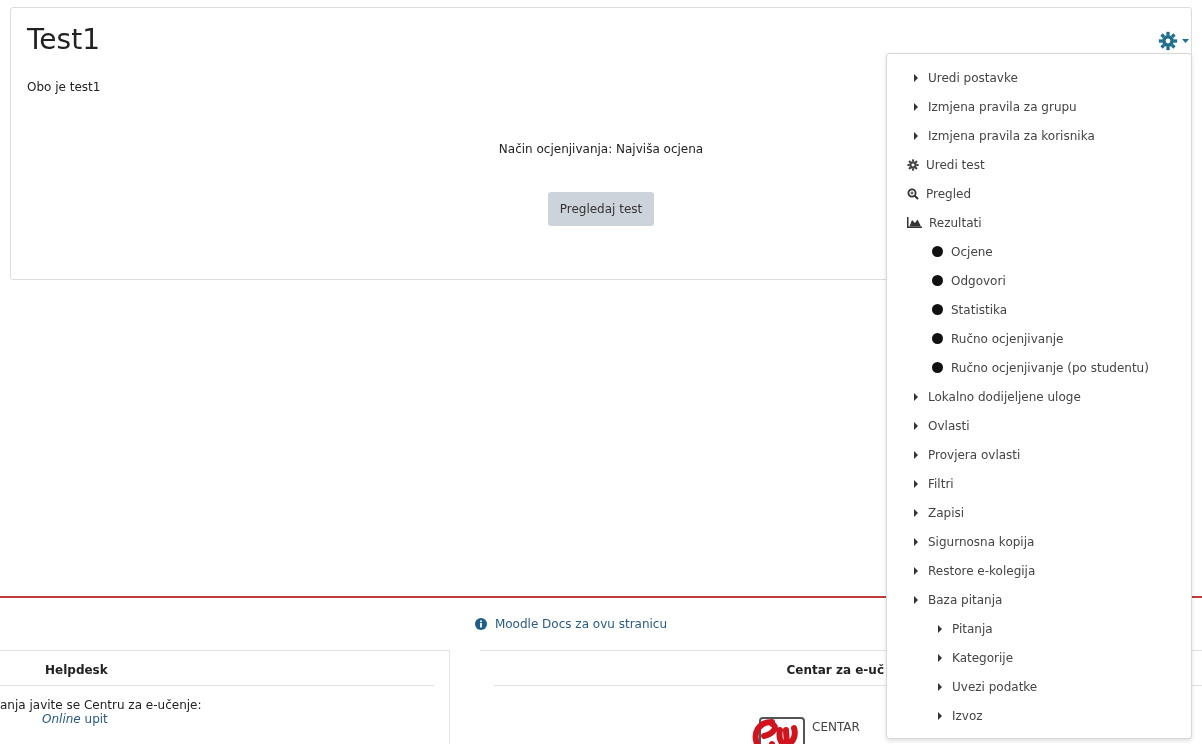 The image size is (1202, 744). What do you see at coordinates (934, 483) in the screenshot?
I see `menu-item: Filtri` at bounding box center [934, 483].